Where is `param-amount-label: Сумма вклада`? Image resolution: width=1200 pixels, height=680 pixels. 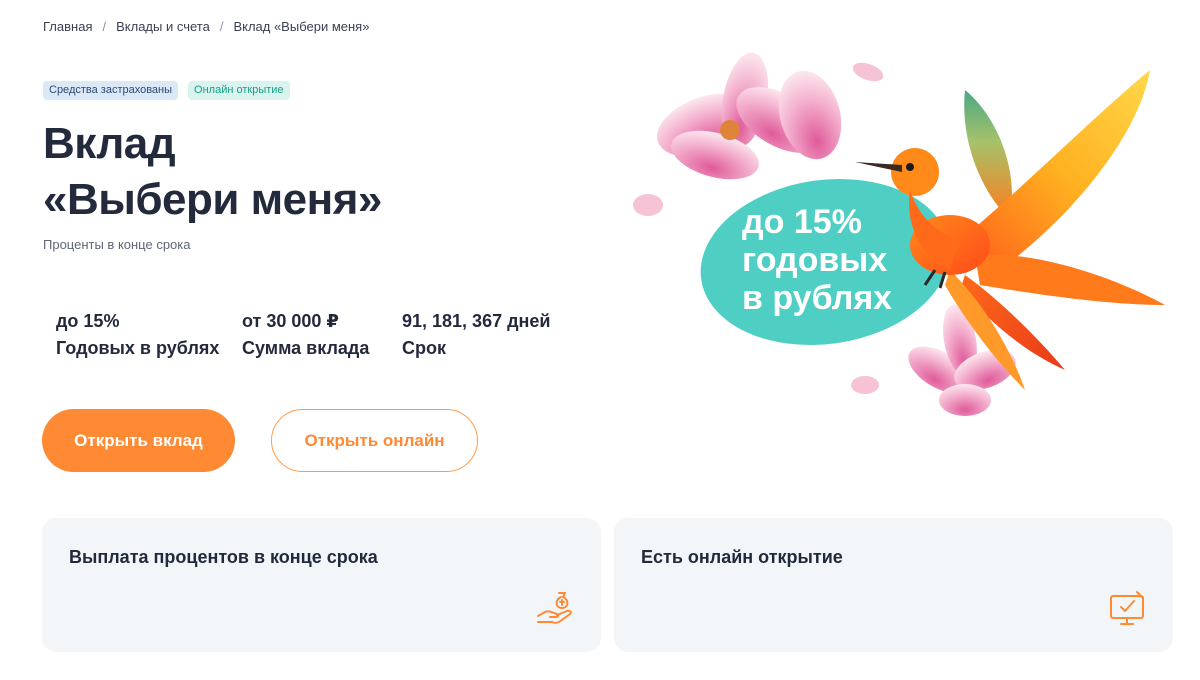 param-amount-label: Сумма вклада is located at coordinates (306, 348).